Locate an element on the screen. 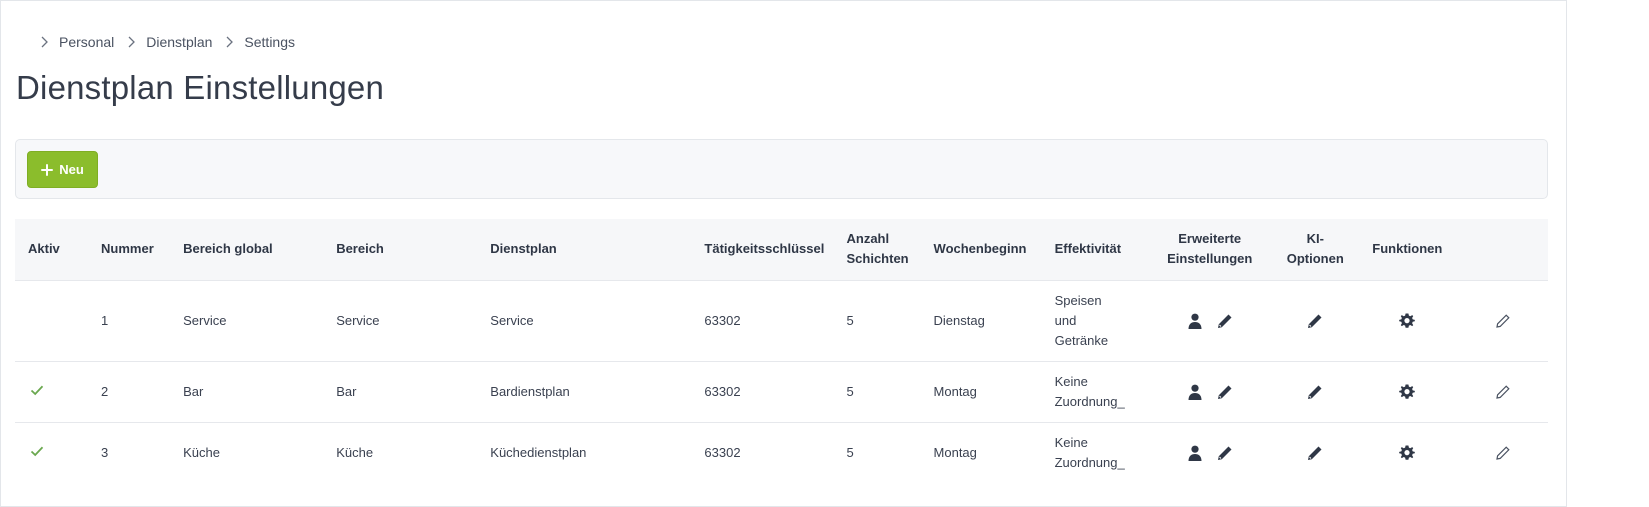 This screenshot has width=1649, height=507. toolbar: Neu is located at coordinates (781, 169).